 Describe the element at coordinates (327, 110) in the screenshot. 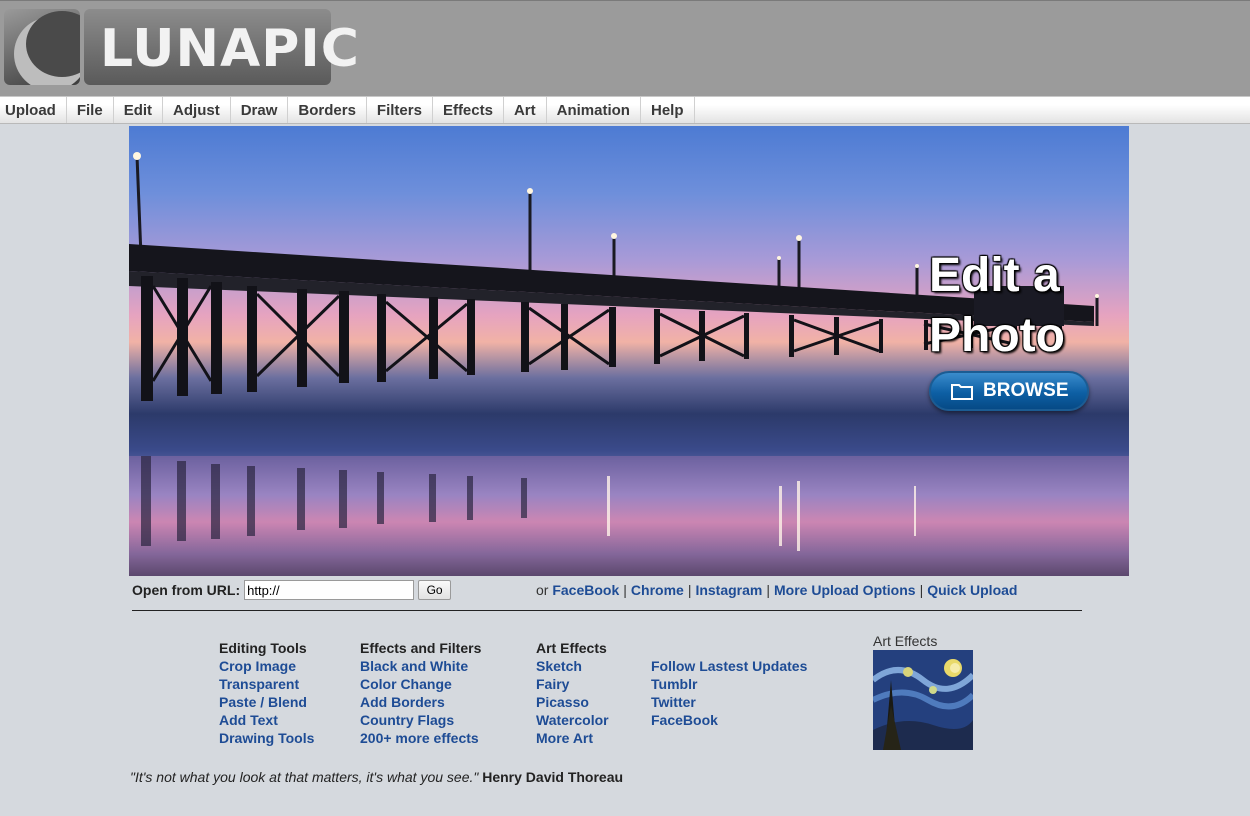

I see `menu-borders: Borders` at that location.